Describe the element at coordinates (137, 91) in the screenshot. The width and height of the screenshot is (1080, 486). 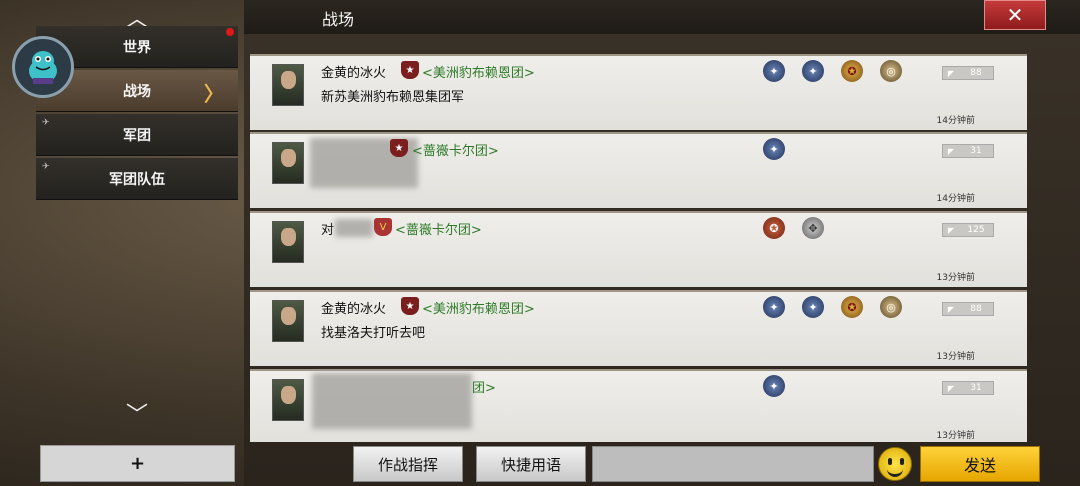
I see `sidebar-item-label: 战场` at that location.